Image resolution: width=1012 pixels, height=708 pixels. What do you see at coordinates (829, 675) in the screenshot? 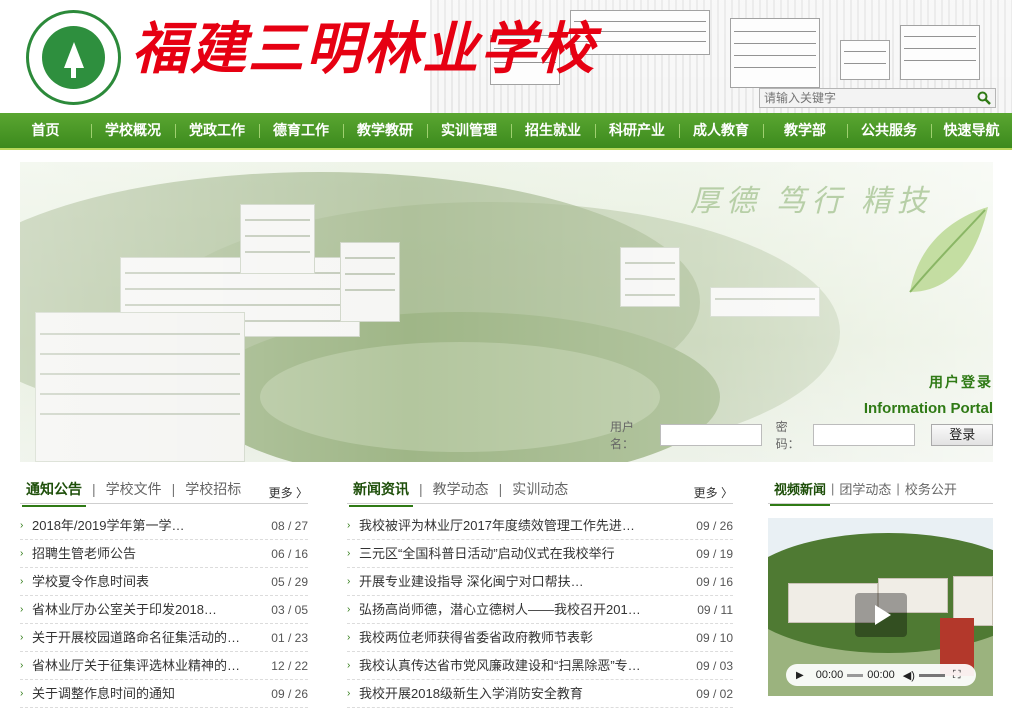
I see `current-time: 00:00` at bounding box center [829, 675].